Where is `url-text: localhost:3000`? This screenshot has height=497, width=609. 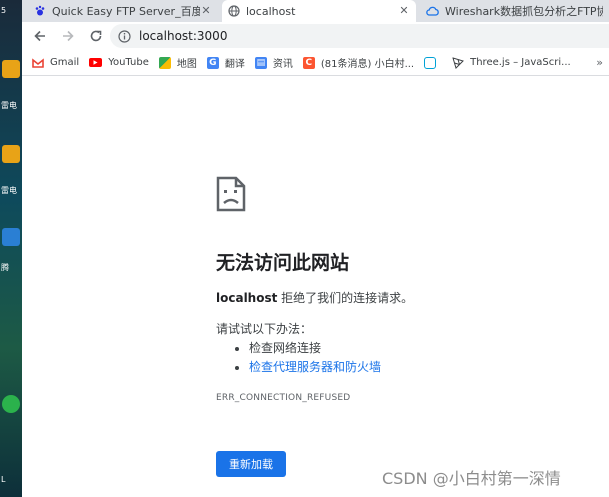 url-text: localhost:3000 is located at coordinates (183, 36).